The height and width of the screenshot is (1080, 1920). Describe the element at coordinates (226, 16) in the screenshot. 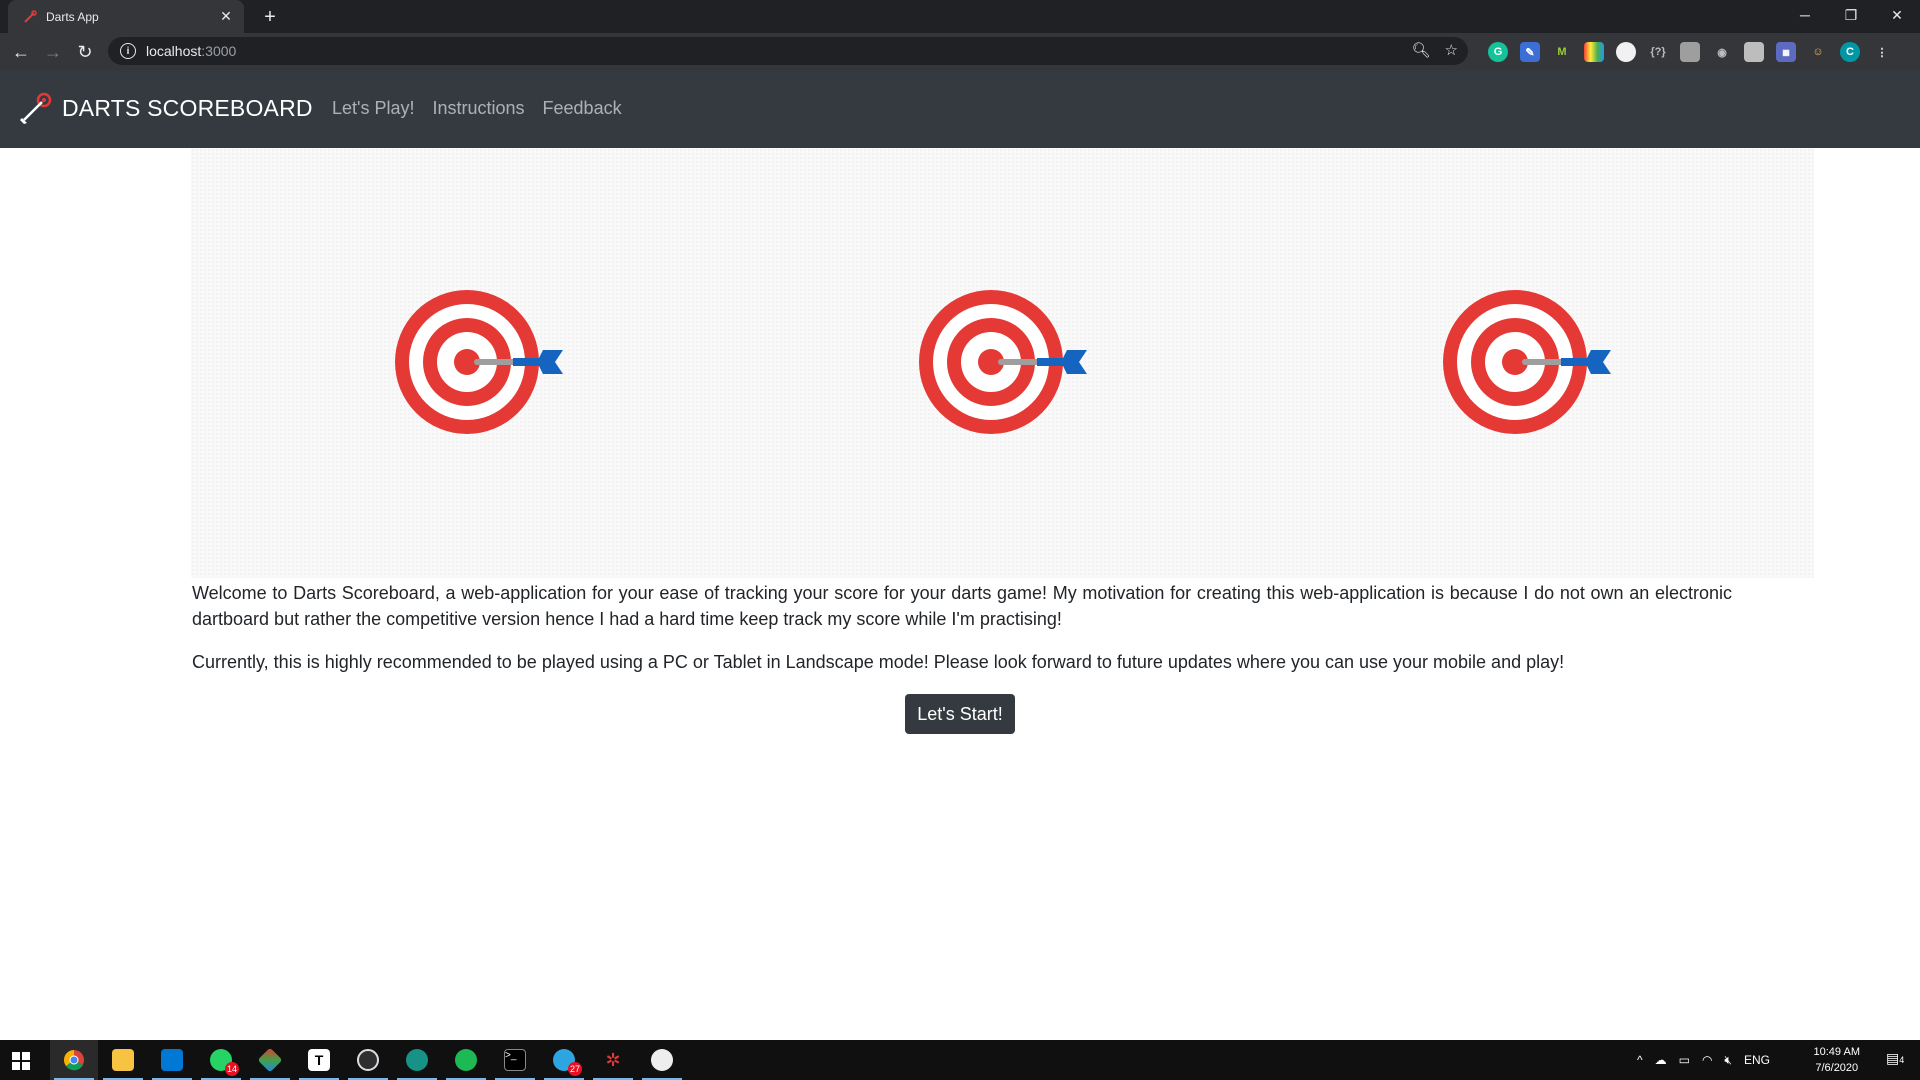

I see `tab-close-icon: ✕` at that location.